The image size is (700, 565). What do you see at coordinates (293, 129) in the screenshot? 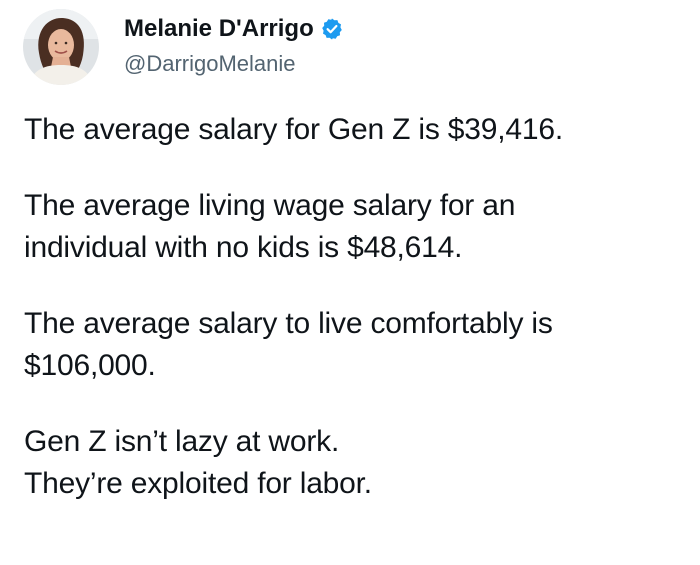
I see `tweet-line: The average salary for Gen Z is $39,416.` at bounding box center [293, 129].